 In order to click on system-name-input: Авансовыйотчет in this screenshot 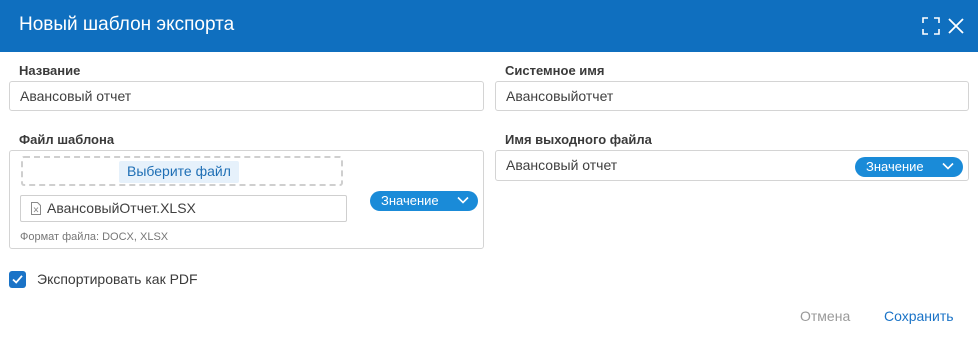, I will do `click(732, 96)`.